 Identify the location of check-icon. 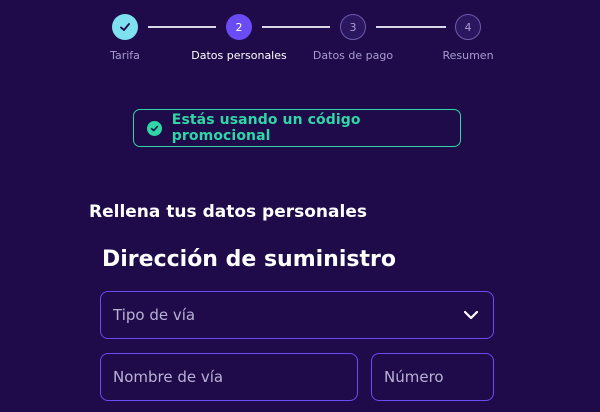
(125, 27).